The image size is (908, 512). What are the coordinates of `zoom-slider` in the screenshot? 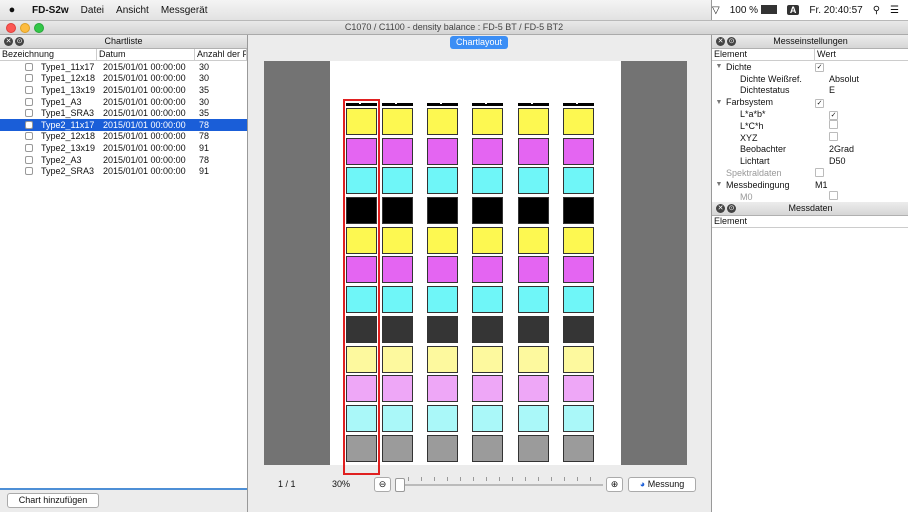 It's located at (500, 485).